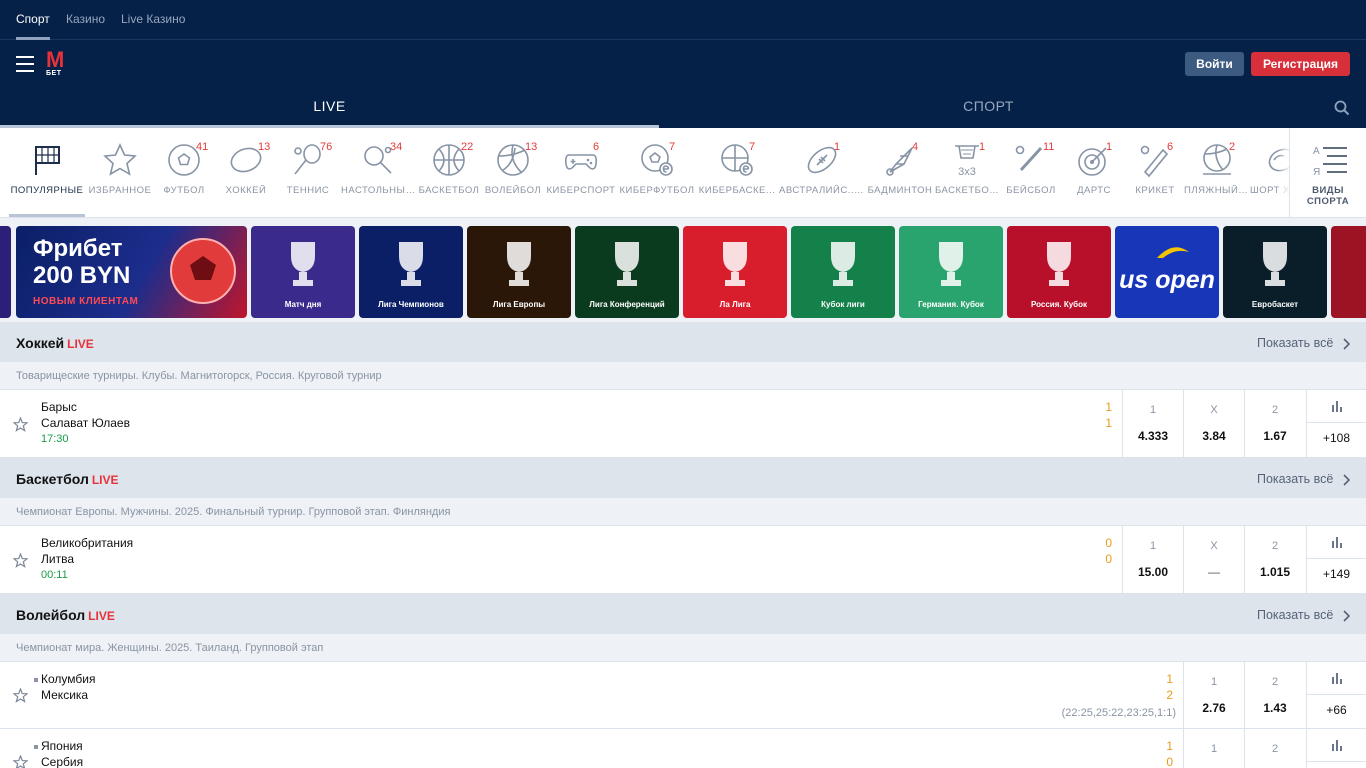 This screenshot has width=1366, height=768. I want to click on sport-count: 7, so click(752, 147).